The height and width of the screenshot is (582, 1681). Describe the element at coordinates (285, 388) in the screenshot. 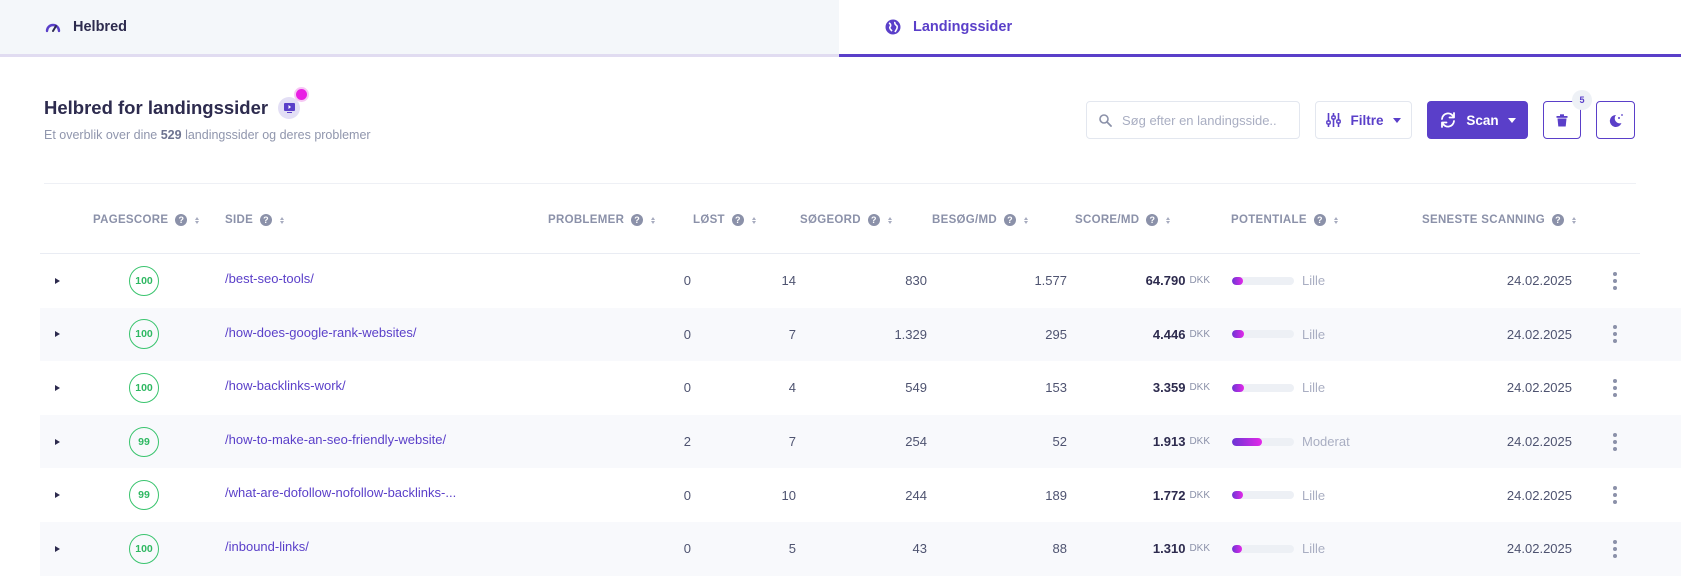

I see `page-link: /how-backlinks-work/` at that location.